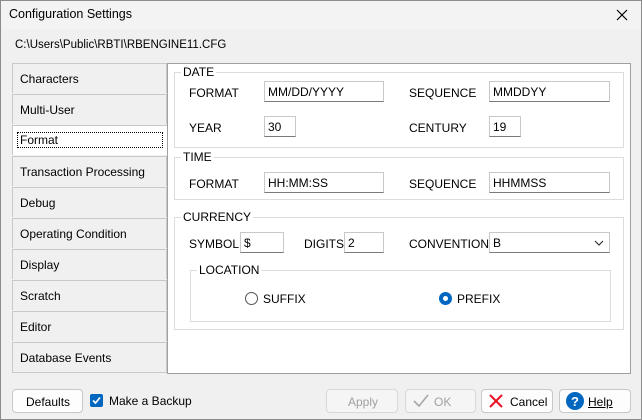 The height and width of the screenshot is (420, 642). I want to click on ok-button: OK, so click(440, 401).